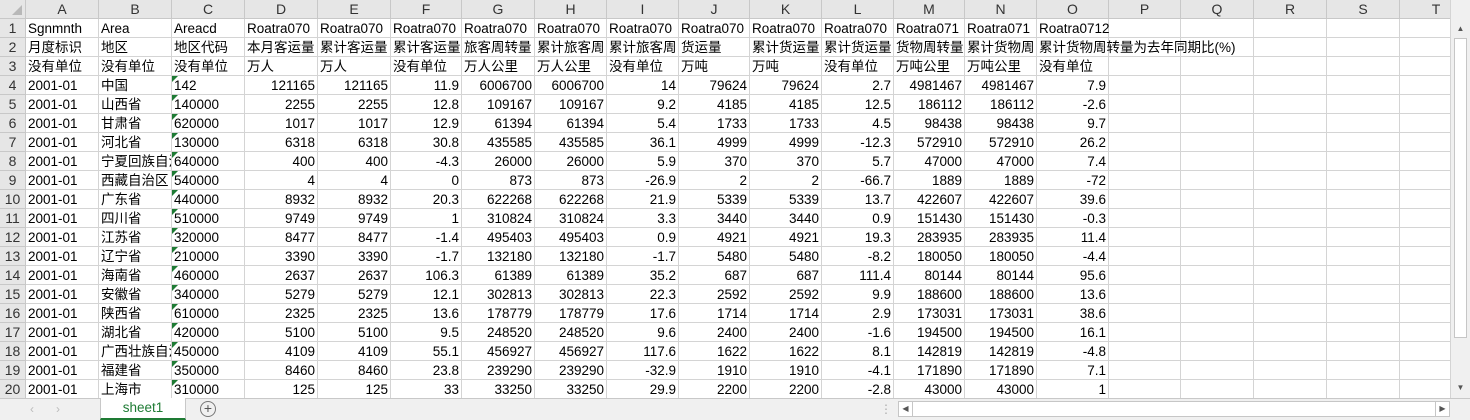  I want to click on cell-N5: 186112, so click(1001, 104).